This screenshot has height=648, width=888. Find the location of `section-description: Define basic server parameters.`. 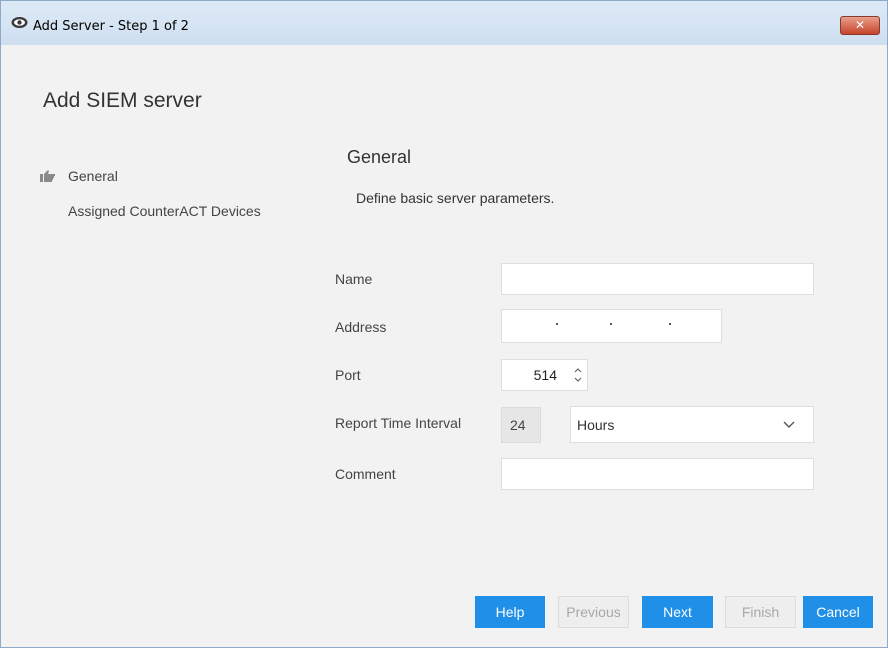

section-description: Define basic server parameters. is located at coordinates (455, 198).